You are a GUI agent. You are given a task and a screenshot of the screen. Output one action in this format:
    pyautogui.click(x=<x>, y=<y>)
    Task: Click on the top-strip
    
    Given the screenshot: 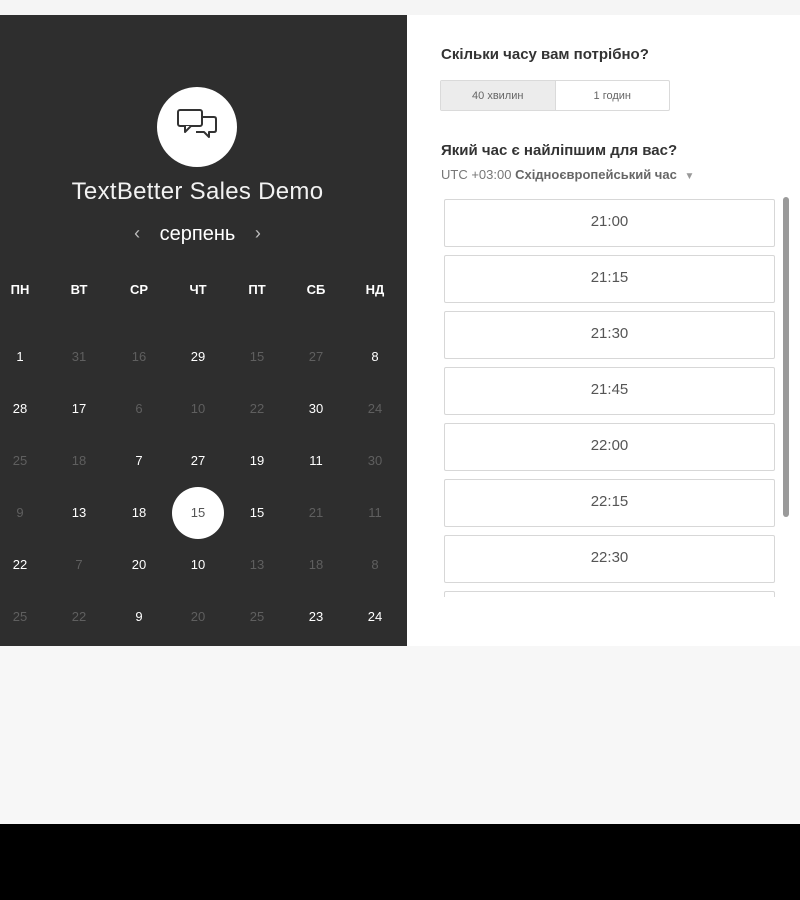 What is the action you would take?
    pyautogui.click(x=400, y=7)
    